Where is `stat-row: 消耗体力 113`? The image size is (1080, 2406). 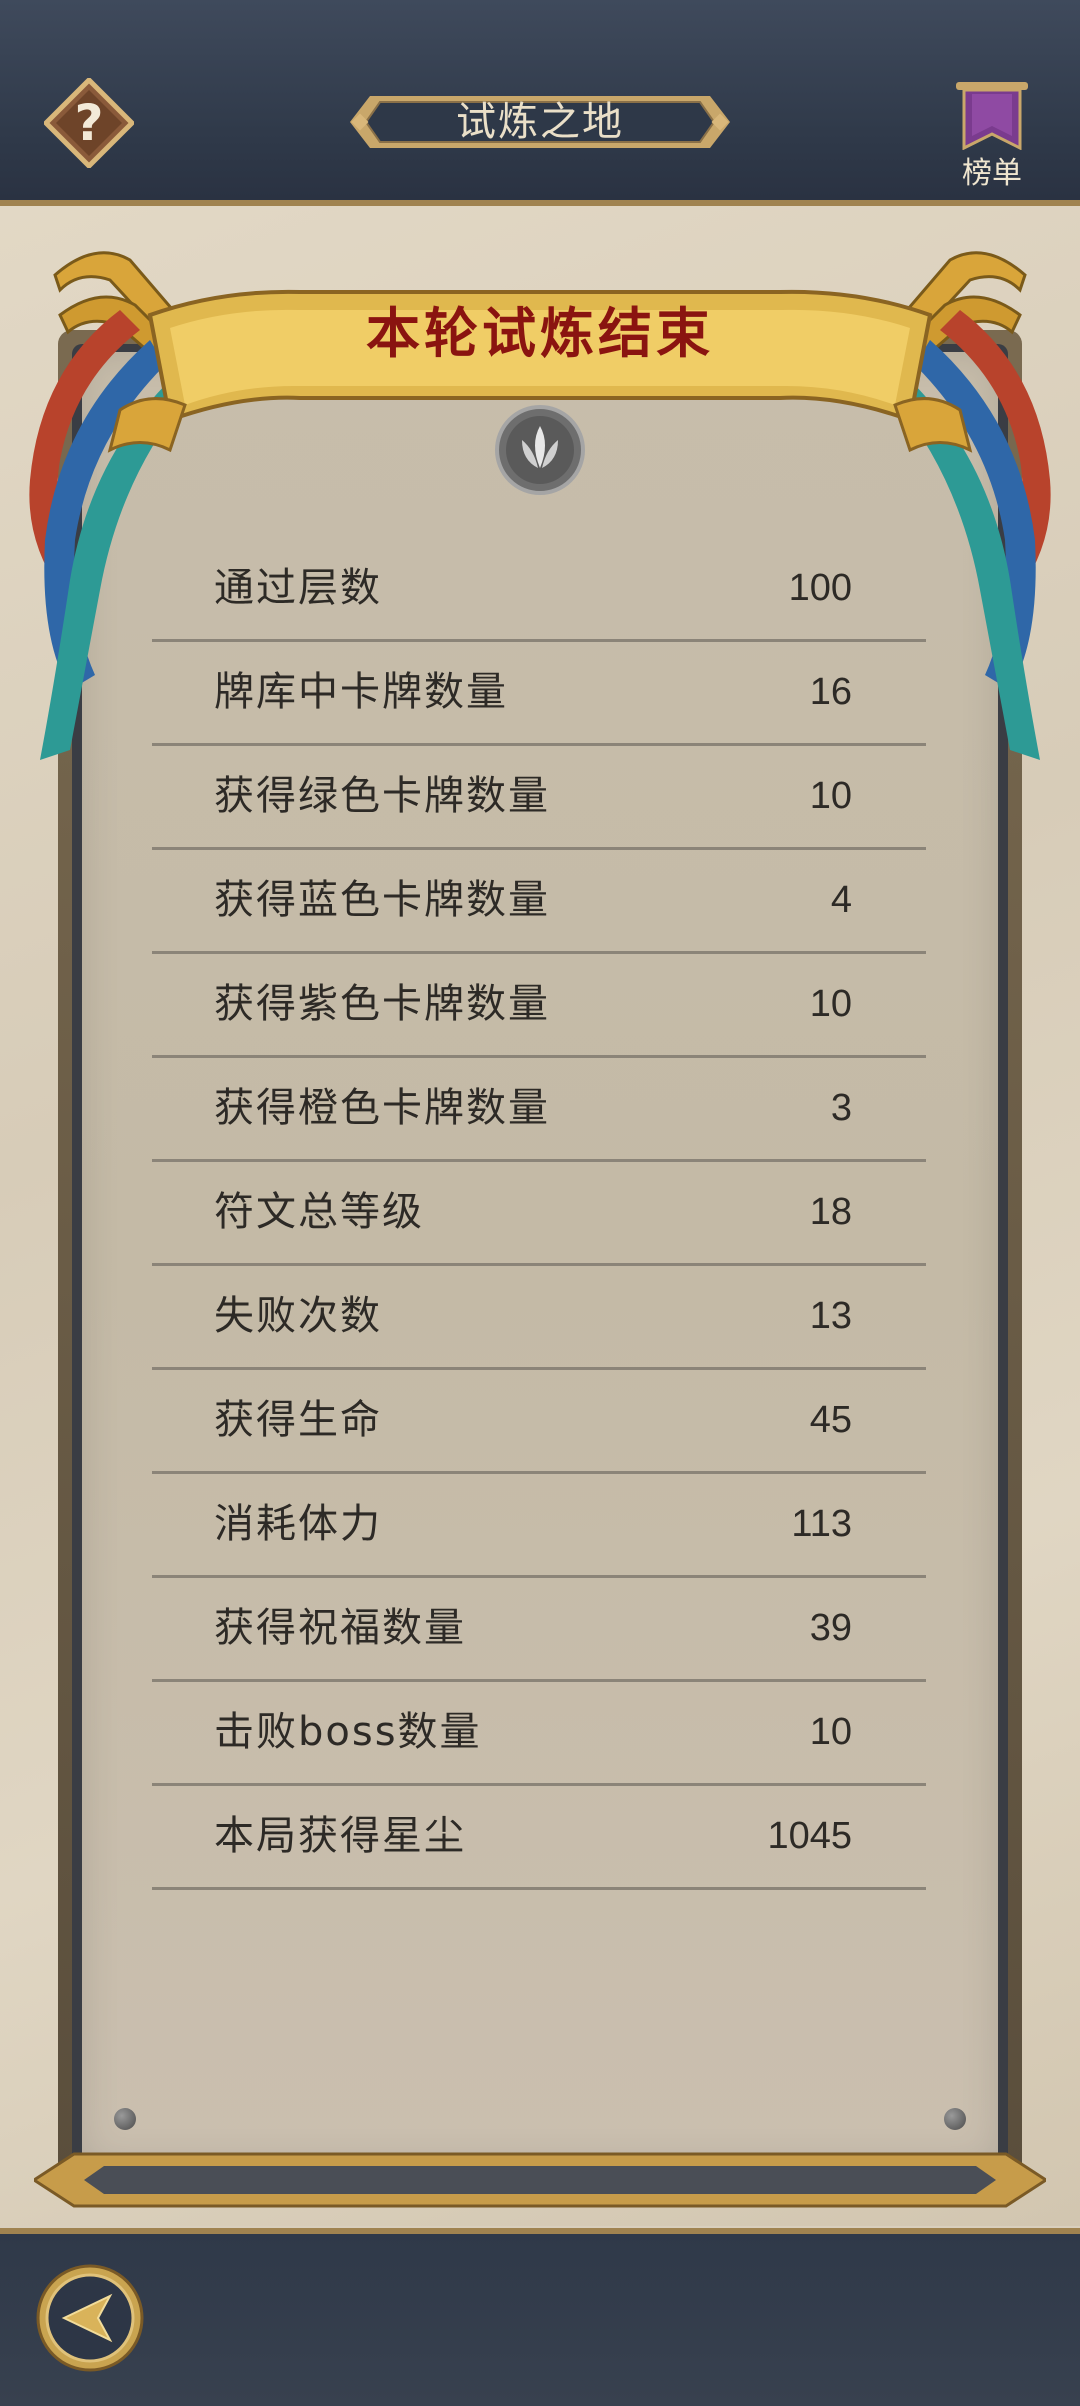 stat-row: 消耗体力 113 is located at coordinates (539, 1526).